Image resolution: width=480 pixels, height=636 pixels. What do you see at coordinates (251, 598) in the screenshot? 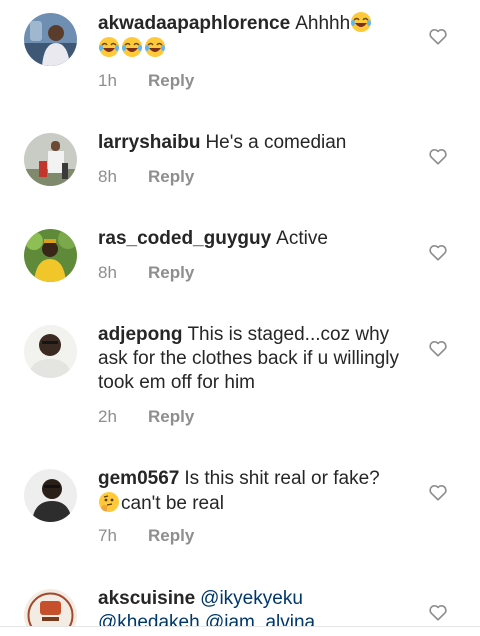
I see `mention-link: @ikyekyeku` at bounding box center [251, 598].